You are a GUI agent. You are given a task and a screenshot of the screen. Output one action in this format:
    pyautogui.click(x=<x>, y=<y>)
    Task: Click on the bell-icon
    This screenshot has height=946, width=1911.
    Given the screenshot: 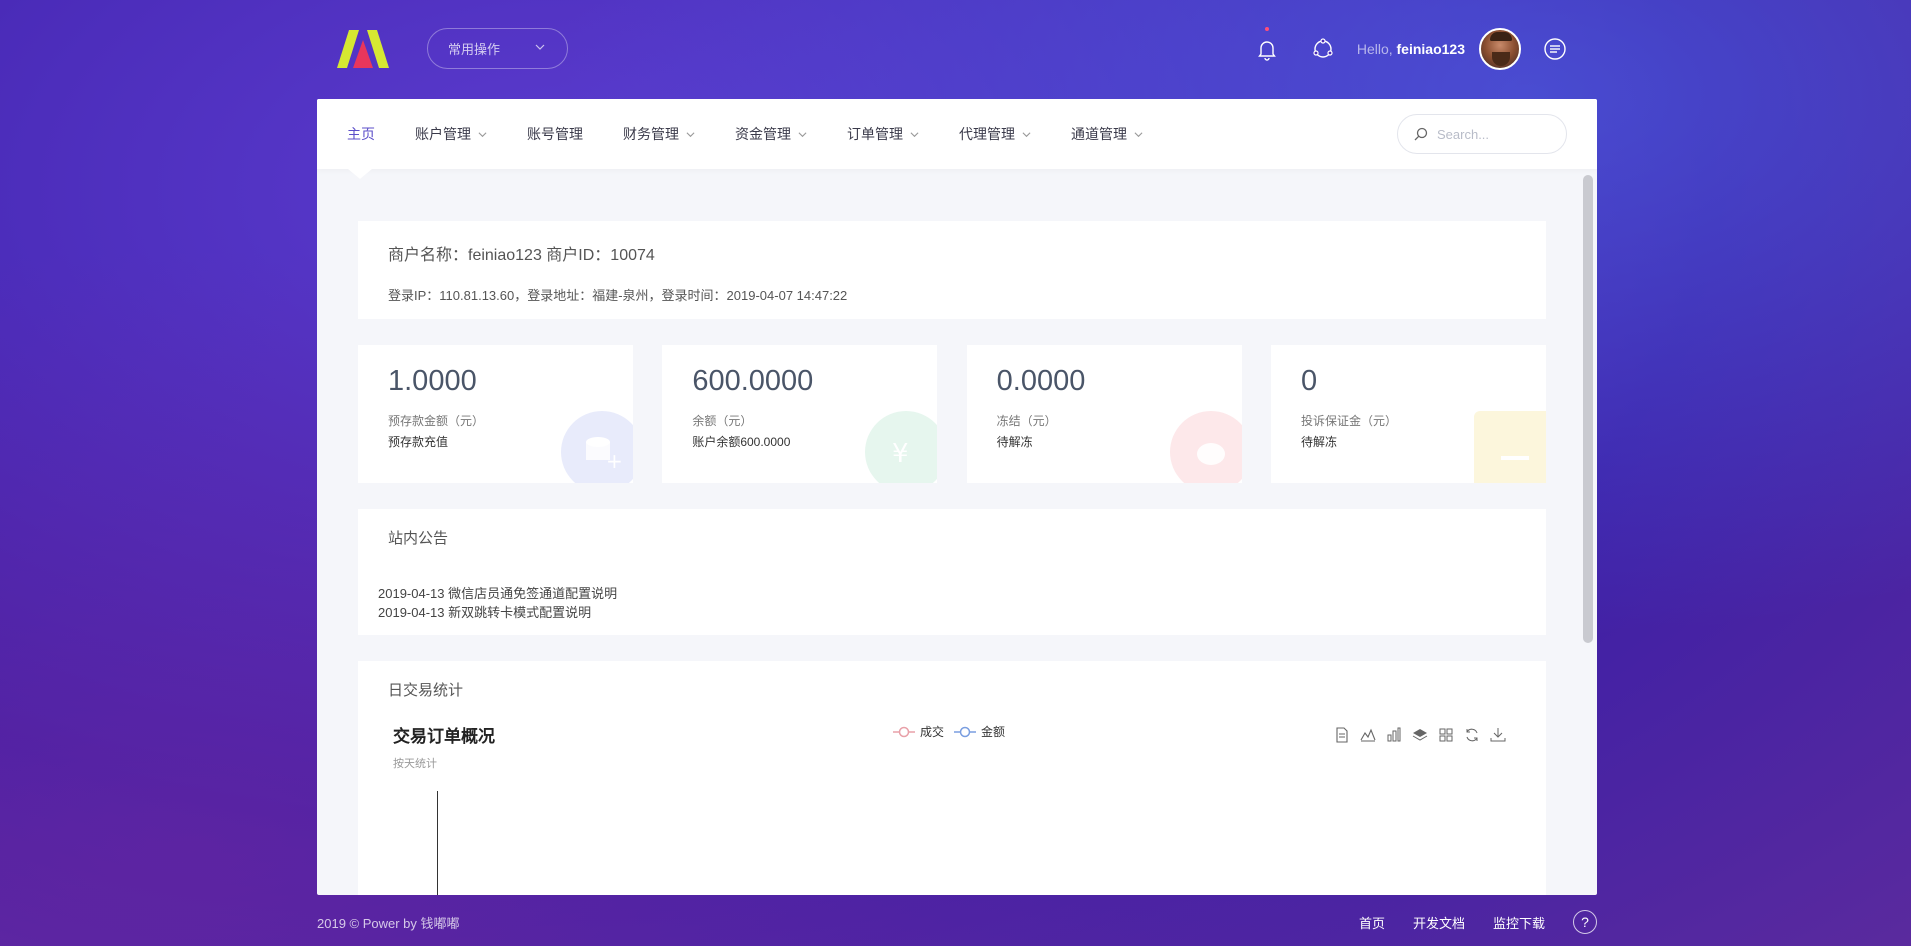 What is the action you would take?
    pyautogui.click(x=1266, y=51)
    